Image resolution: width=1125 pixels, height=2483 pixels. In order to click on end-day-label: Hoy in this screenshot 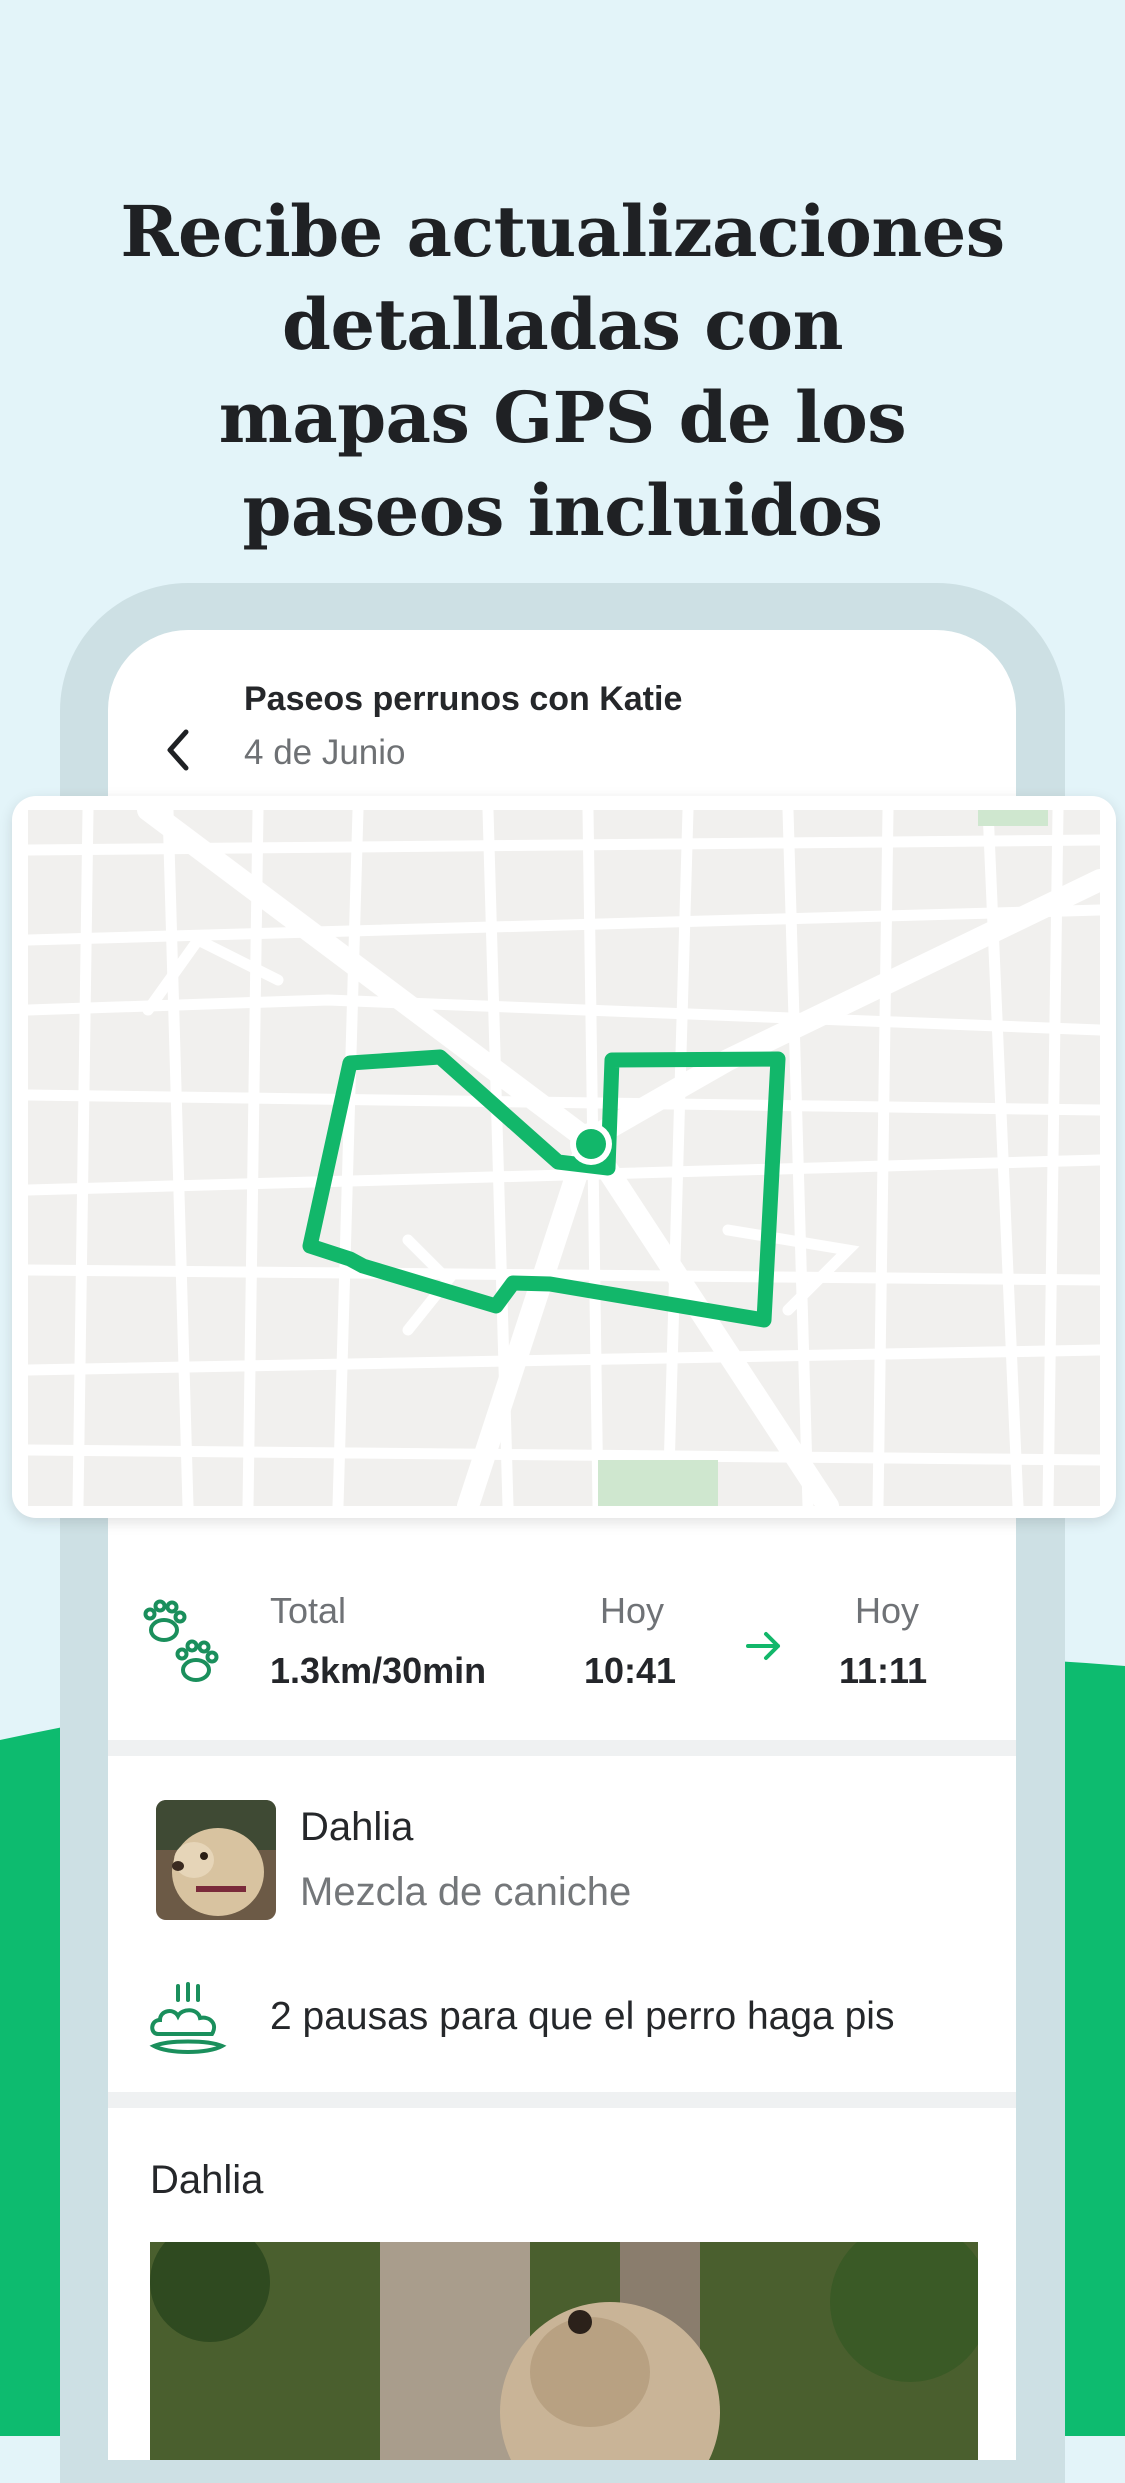, I will do `click(887, 1610)`.